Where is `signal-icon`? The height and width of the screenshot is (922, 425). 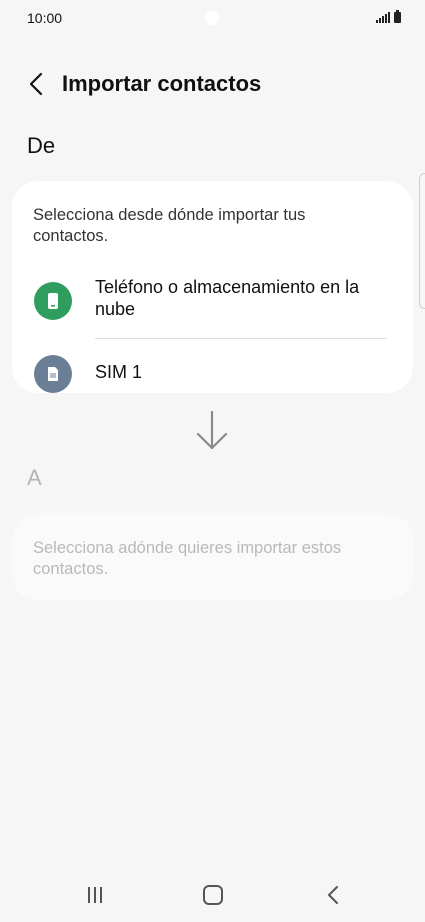
signal-icon is located at coordinates (383, 17).